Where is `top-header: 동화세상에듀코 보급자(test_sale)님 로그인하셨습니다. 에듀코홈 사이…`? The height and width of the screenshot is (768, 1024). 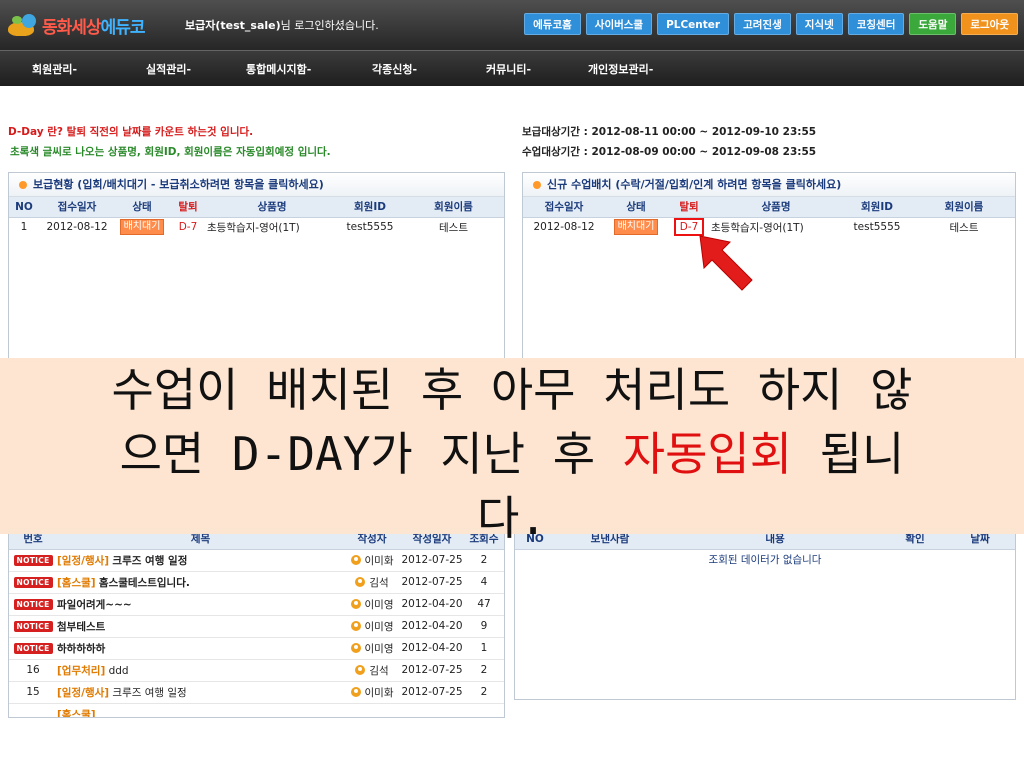
top-header: 동화세상에듀코 보급자(test_sale)님 로그인하셨습니다. 에듀코홈 사이… is located at coordinates (512, 25).